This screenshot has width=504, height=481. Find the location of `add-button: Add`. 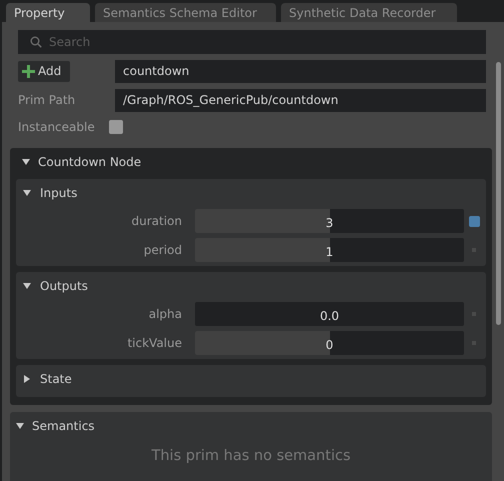

add-button: Add is located at coordinates (44, 71).